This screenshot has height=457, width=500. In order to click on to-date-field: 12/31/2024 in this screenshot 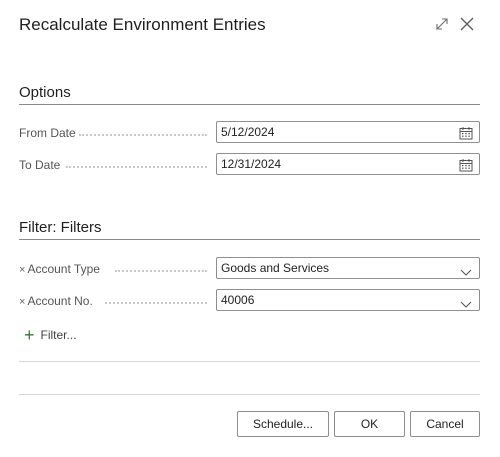, I will do `click(348, 164)`.